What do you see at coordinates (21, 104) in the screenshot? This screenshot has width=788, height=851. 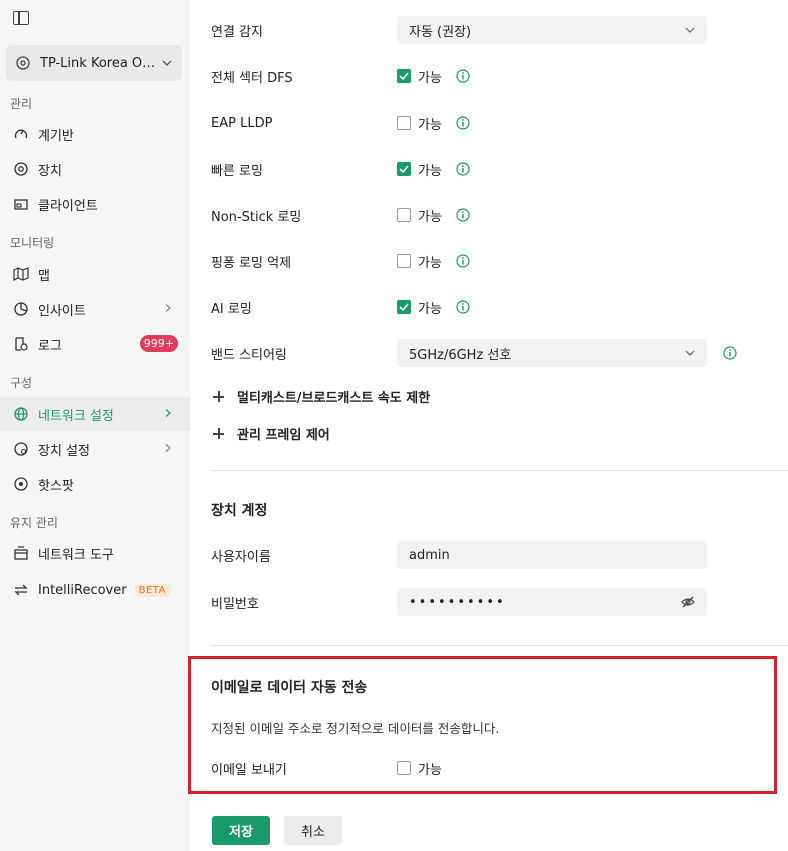 I see `section-manage: 관리` at bounding box center [21, 104].